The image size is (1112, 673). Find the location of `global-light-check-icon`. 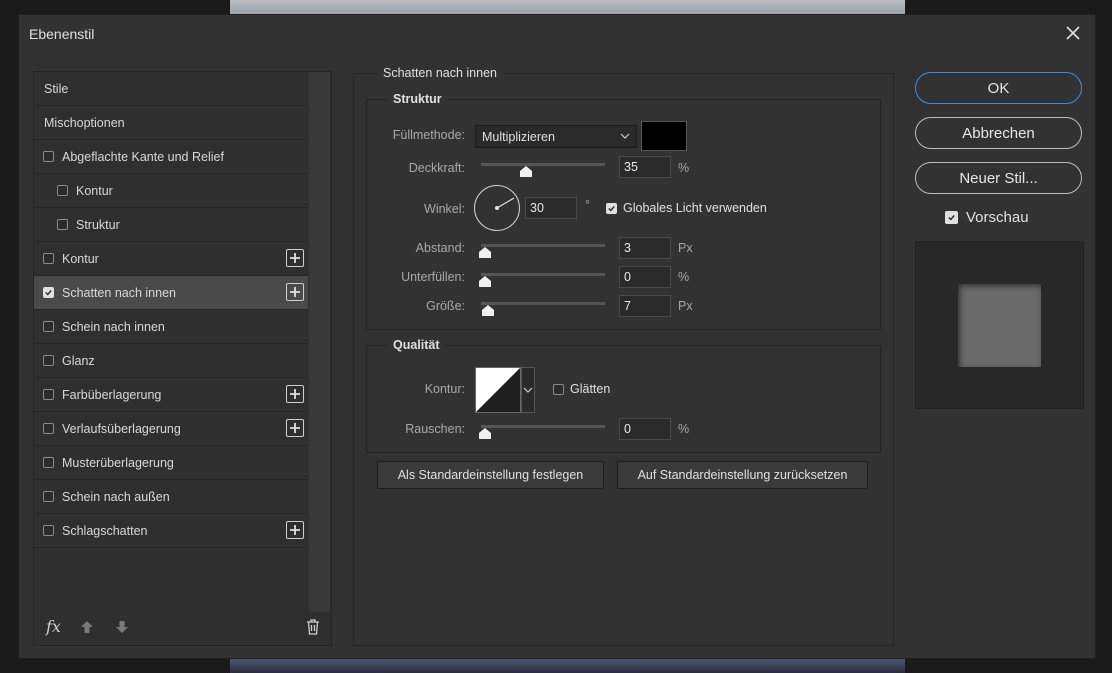

global-light-check-icon is located at coordinates (611, 208).